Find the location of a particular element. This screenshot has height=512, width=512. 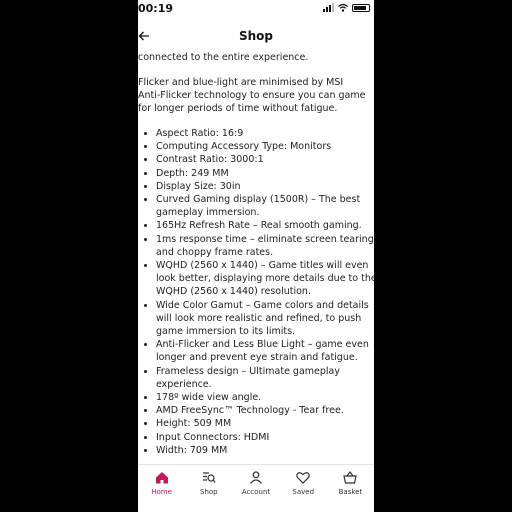

user-icon is located at coordinates (256, 477).